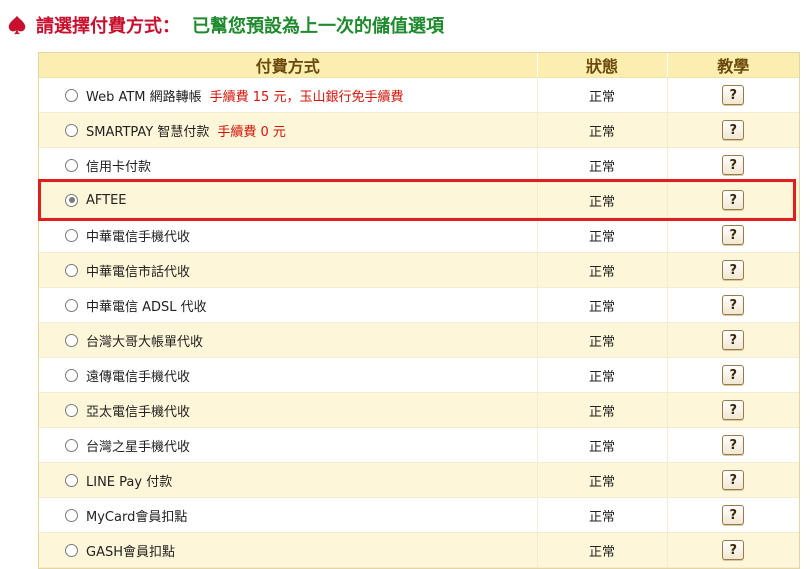 This screenshot has width=810, height=569. I want to click on method-name: GASH會員扣點, so click(130, 552).